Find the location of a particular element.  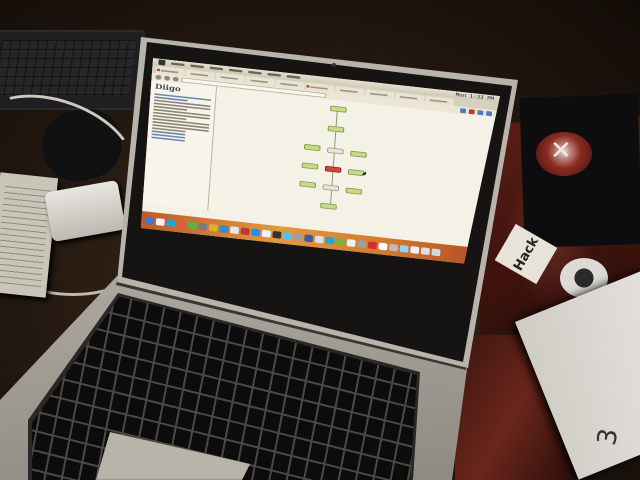

apple-icon is located at coordinates (162, 62).